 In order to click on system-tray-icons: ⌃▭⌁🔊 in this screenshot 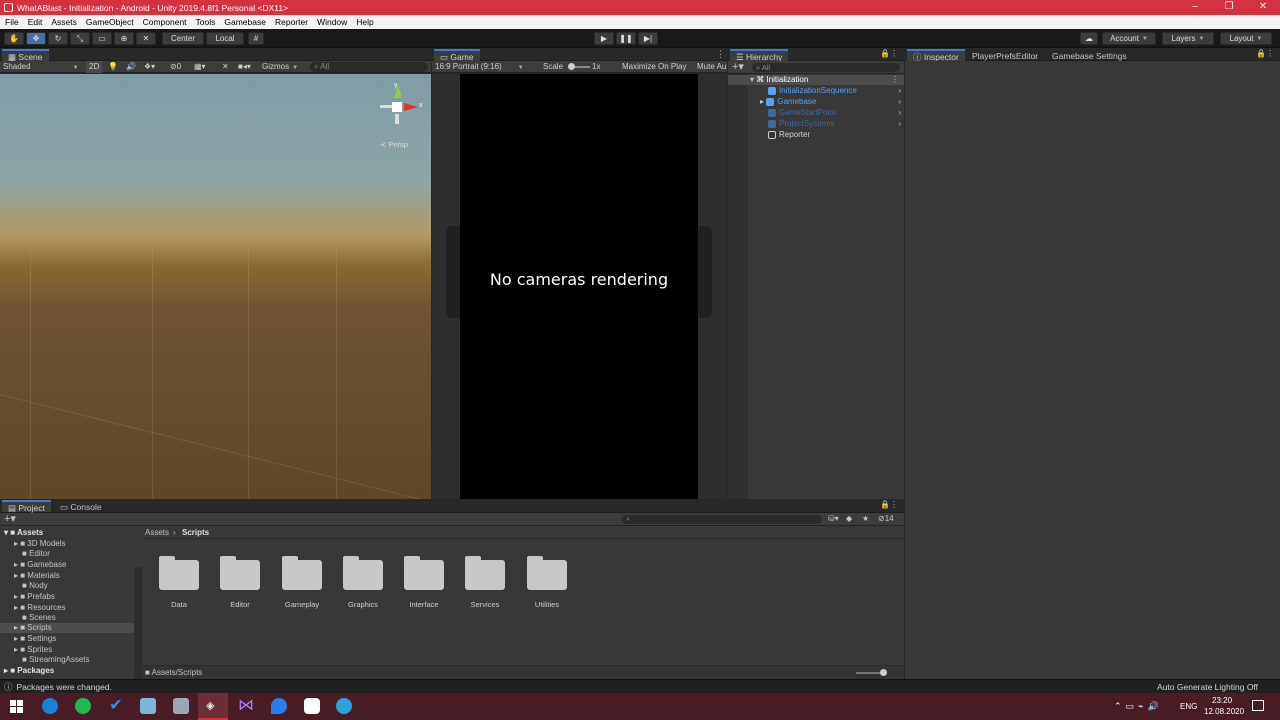, I will do `click(1138, 706)`.